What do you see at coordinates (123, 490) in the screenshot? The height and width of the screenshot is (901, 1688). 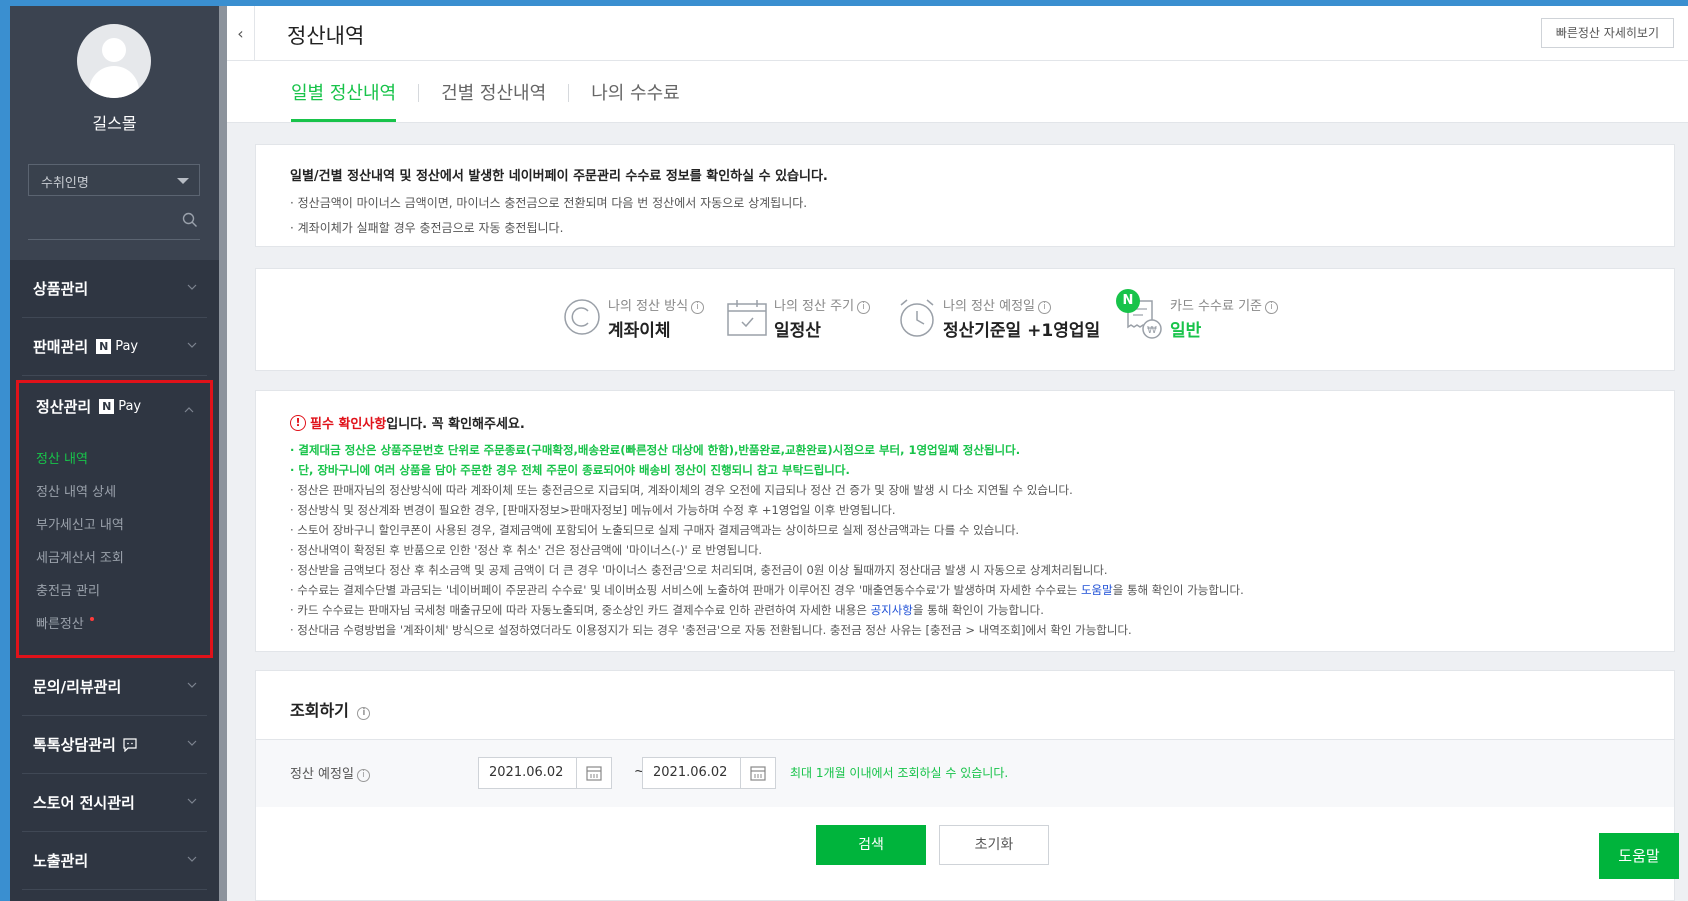 I see `submenu-settlement-detail: 정산 내역 상세` at bounding box center [123, 490].